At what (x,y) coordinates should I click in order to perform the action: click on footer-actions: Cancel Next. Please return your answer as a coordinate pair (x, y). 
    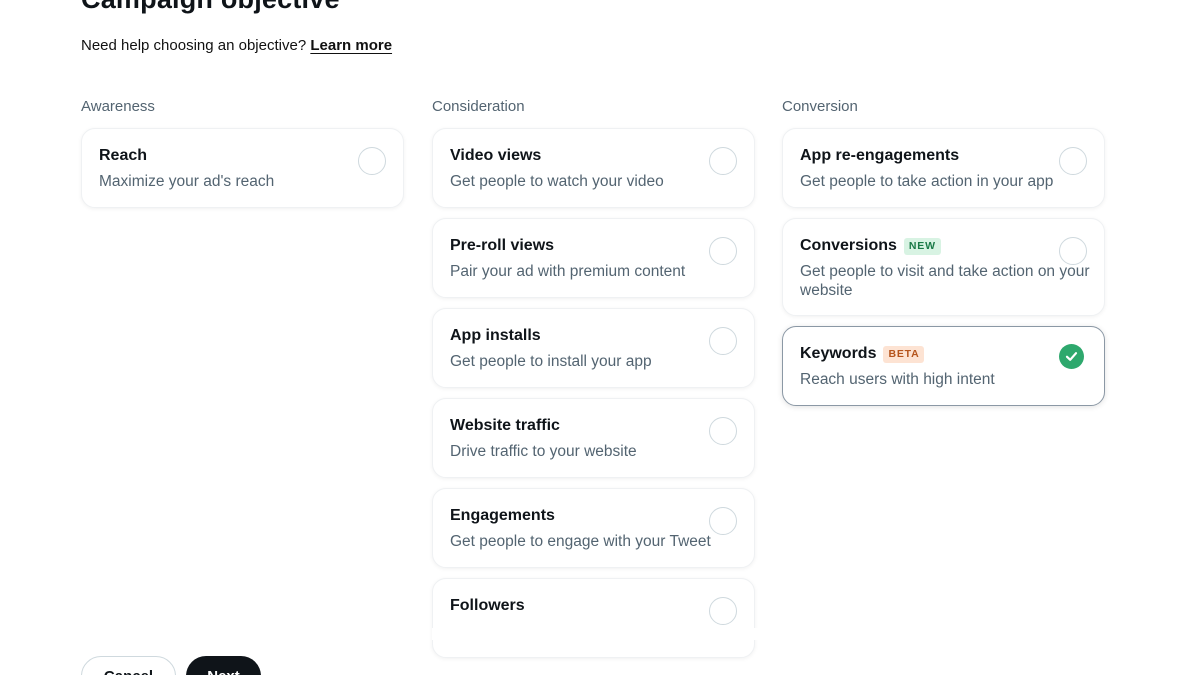
    Looking at the image, I should click on (171, 665).